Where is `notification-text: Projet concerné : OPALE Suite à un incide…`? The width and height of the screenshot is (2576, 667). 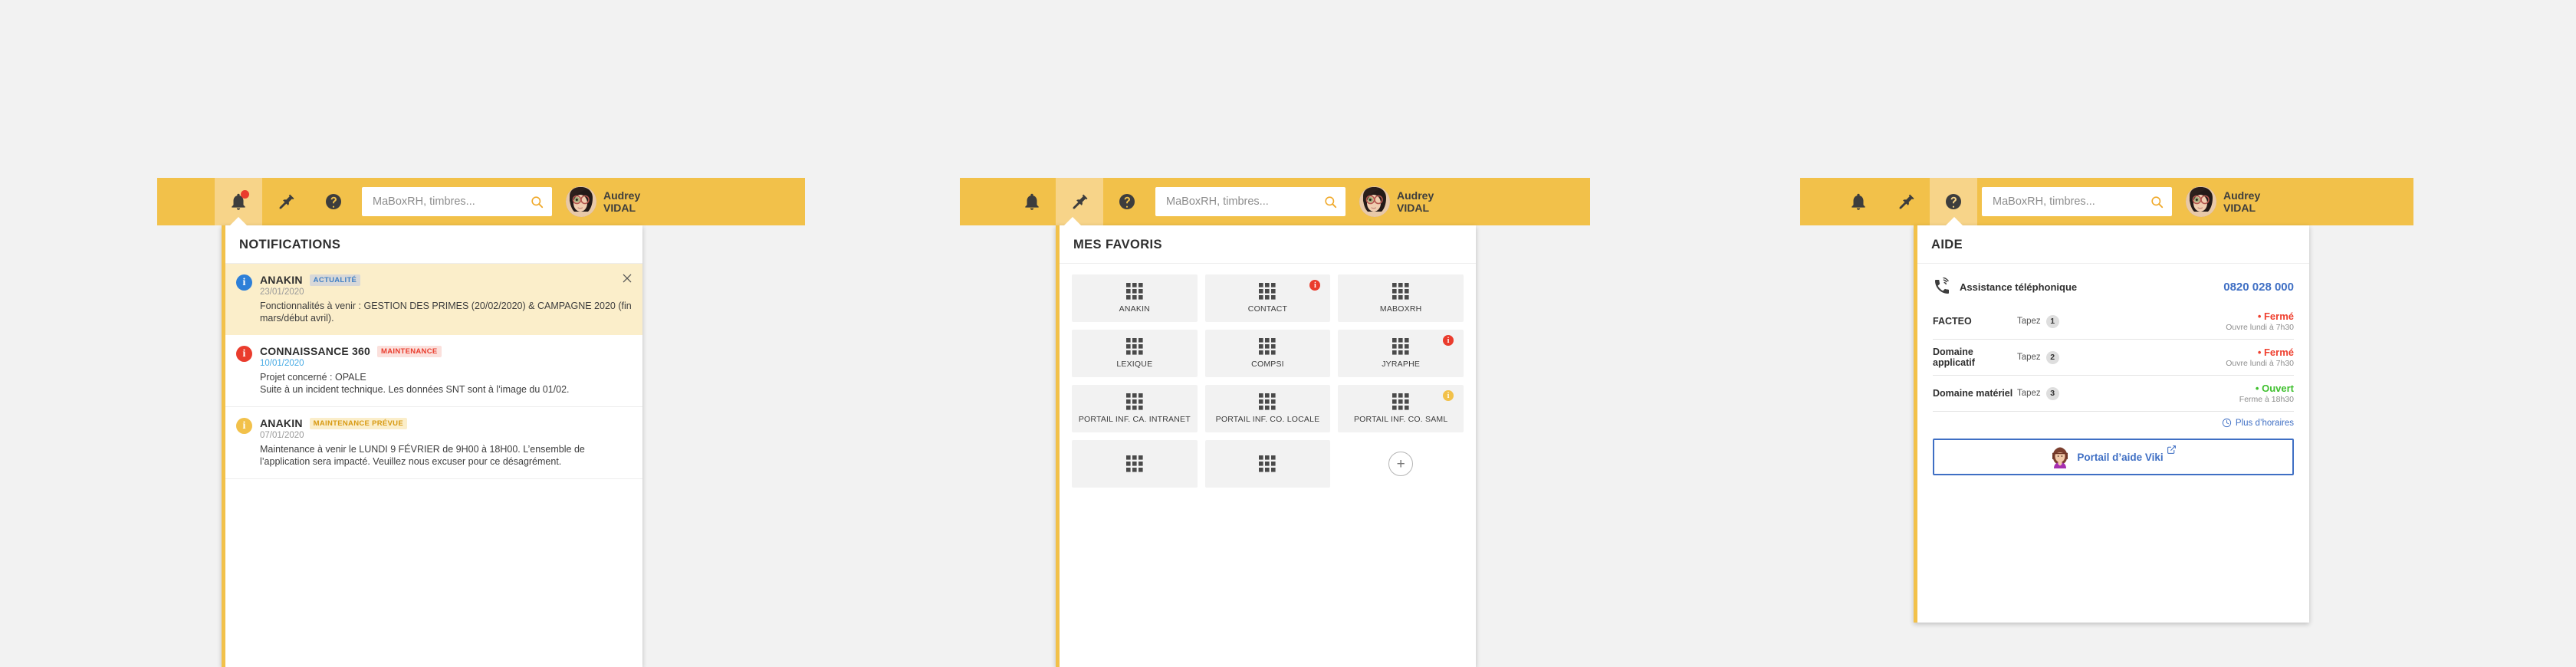
notification-text: Projet concerné : OPALE Suite à un incide… is located at coordinates (415, 383).